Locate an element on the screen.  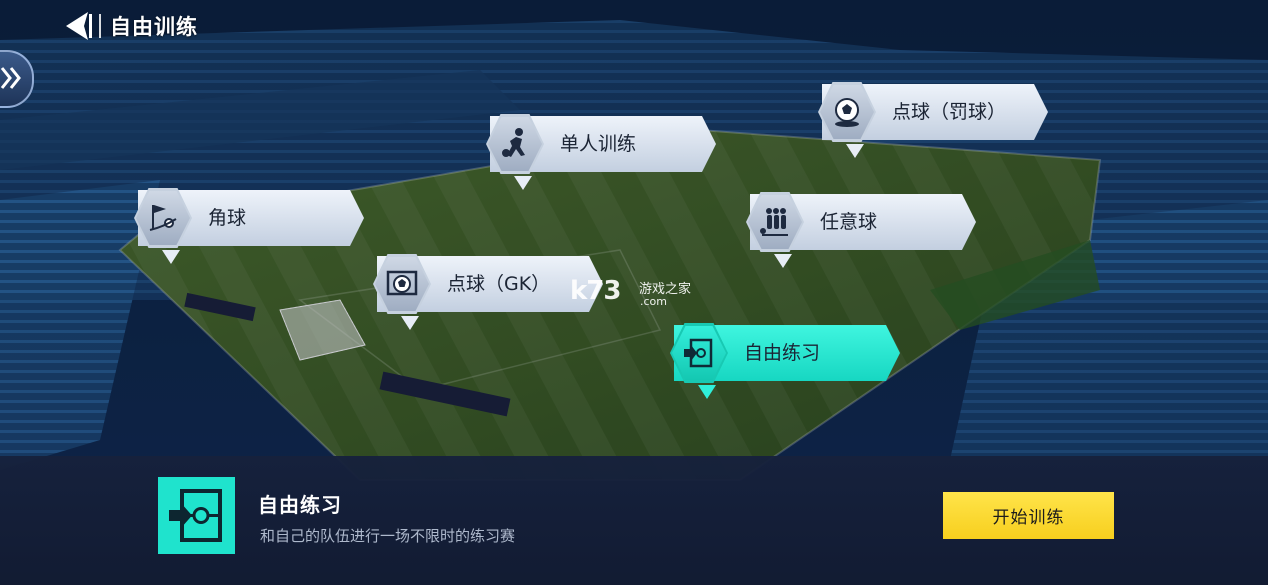
double-chevron-right-icon is located at coordinates (10, 78).